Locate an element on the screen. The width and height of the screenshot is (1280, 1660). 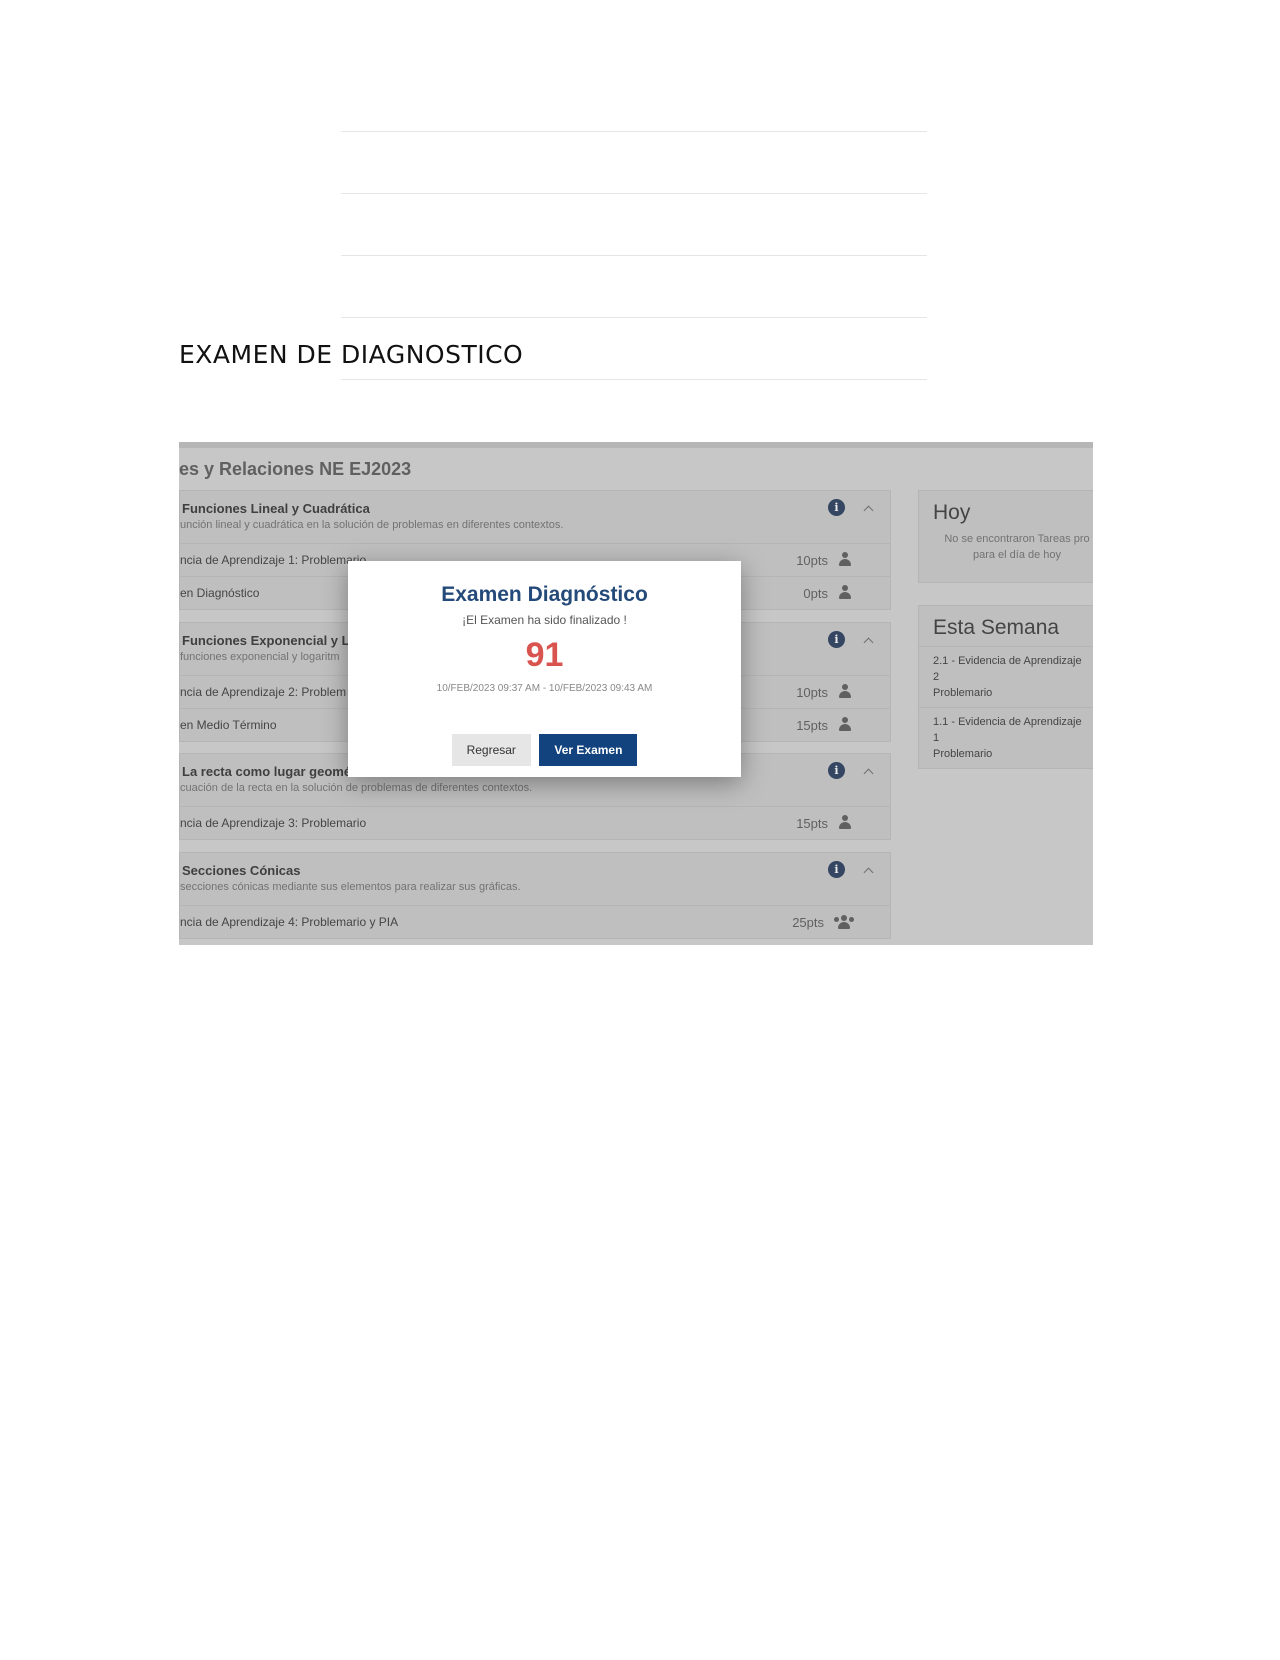
exam-score: 91 is located at coordinates (544, 655).